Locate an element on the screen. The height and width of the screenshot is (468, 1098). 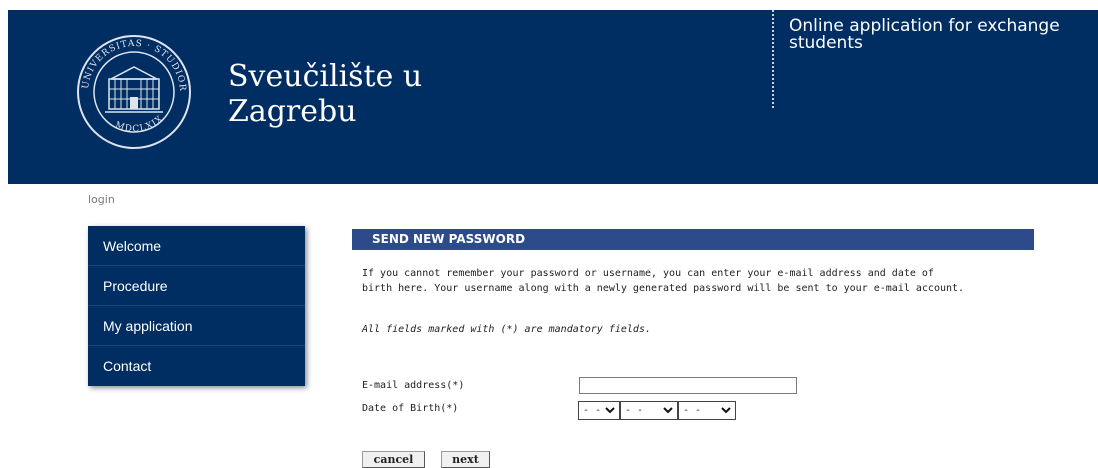
sidebar-nav: Welcome Procedure My application Contact is located at coordinates (196, 306).